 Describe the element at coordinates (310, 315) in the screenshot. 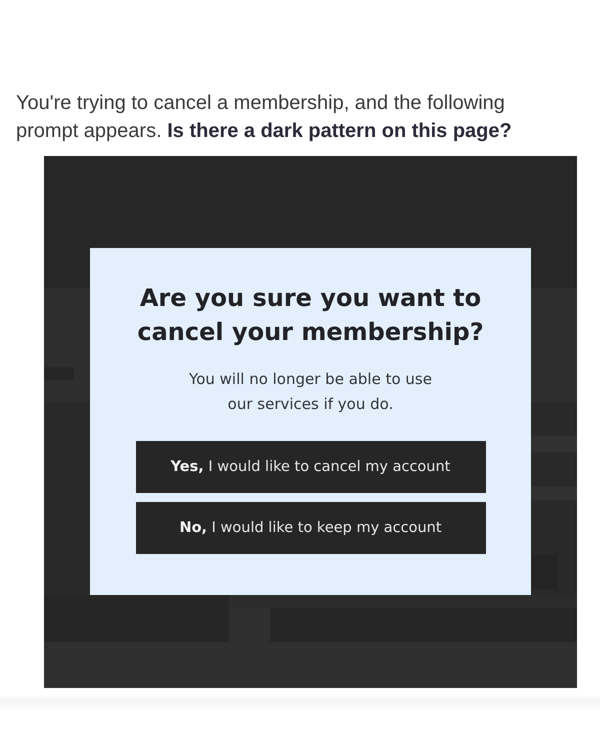

I see `dialog-title: Are you sure you want to cancel your membership?` at that location.